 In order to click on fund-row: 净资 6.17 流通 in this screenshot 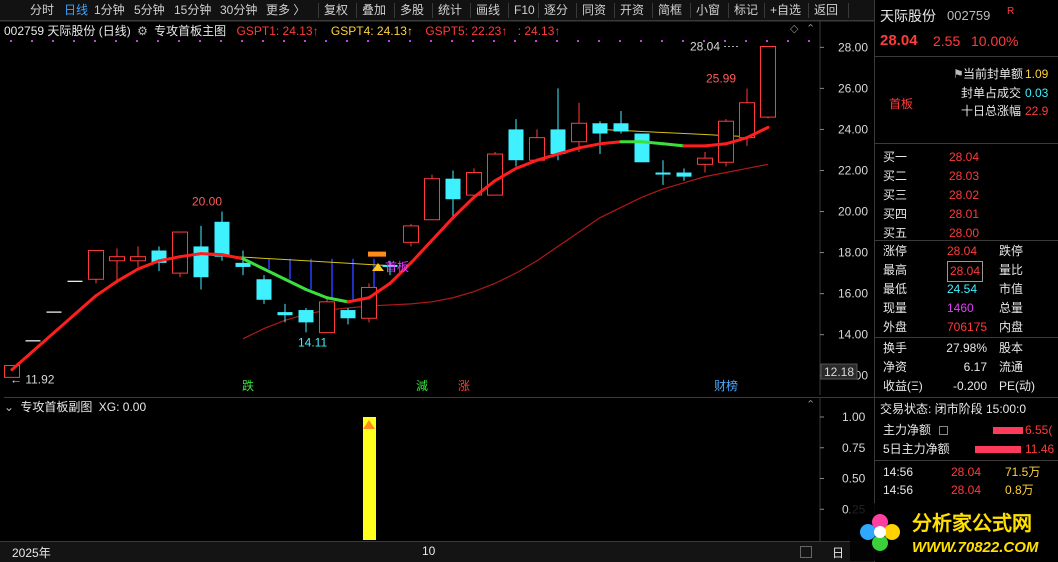, I will do `click(953, 367)`.